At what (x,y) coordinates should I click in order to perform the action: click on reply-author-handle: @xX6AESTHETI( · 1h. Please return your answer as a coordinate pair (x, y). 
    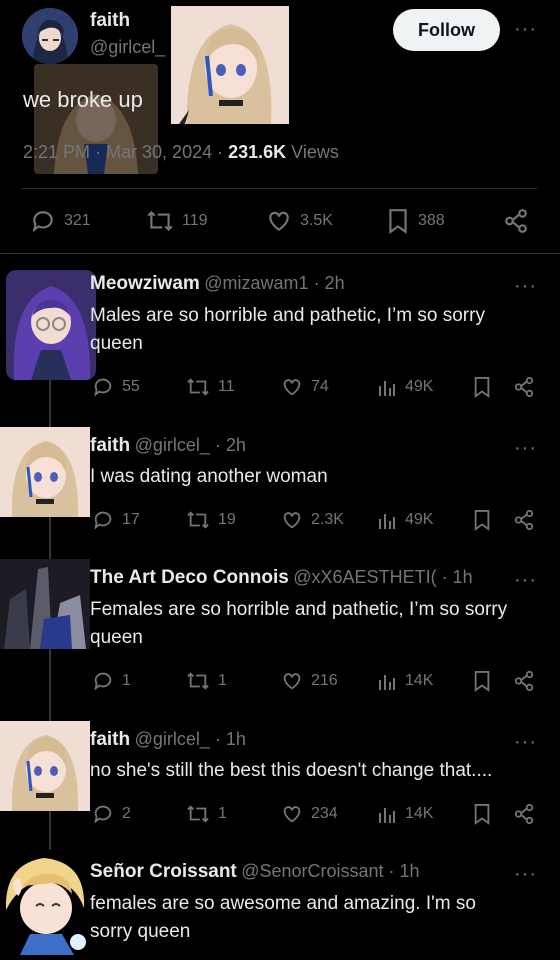
    Looking at the image, I should click on (382, 577).